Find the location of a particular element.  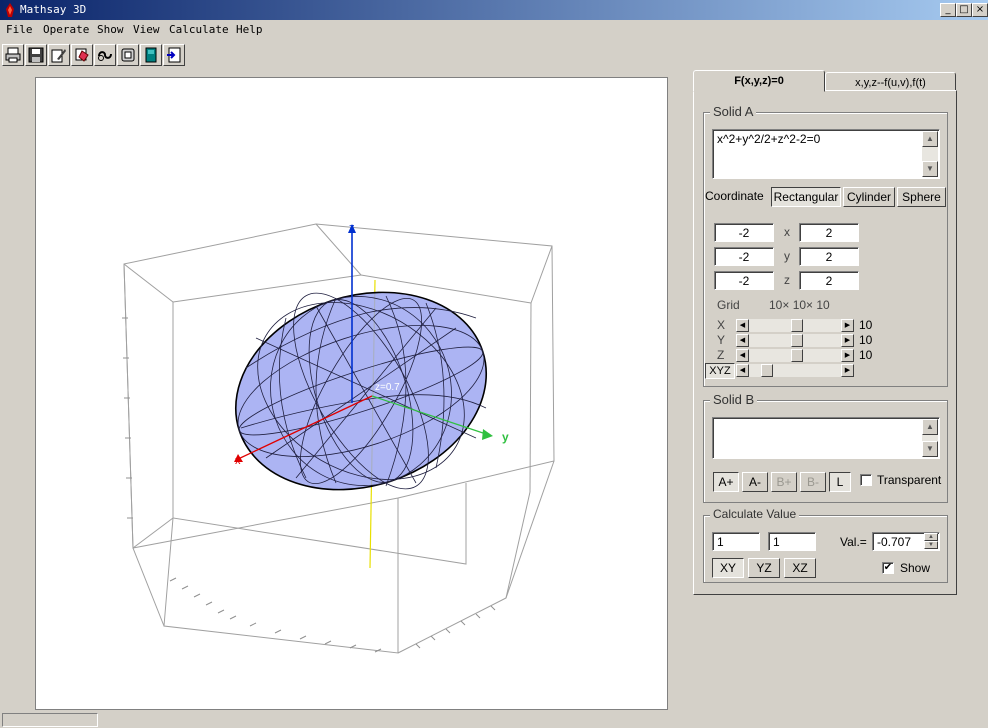

menu-calculate: Calculate is located at coordinates (199, 29).